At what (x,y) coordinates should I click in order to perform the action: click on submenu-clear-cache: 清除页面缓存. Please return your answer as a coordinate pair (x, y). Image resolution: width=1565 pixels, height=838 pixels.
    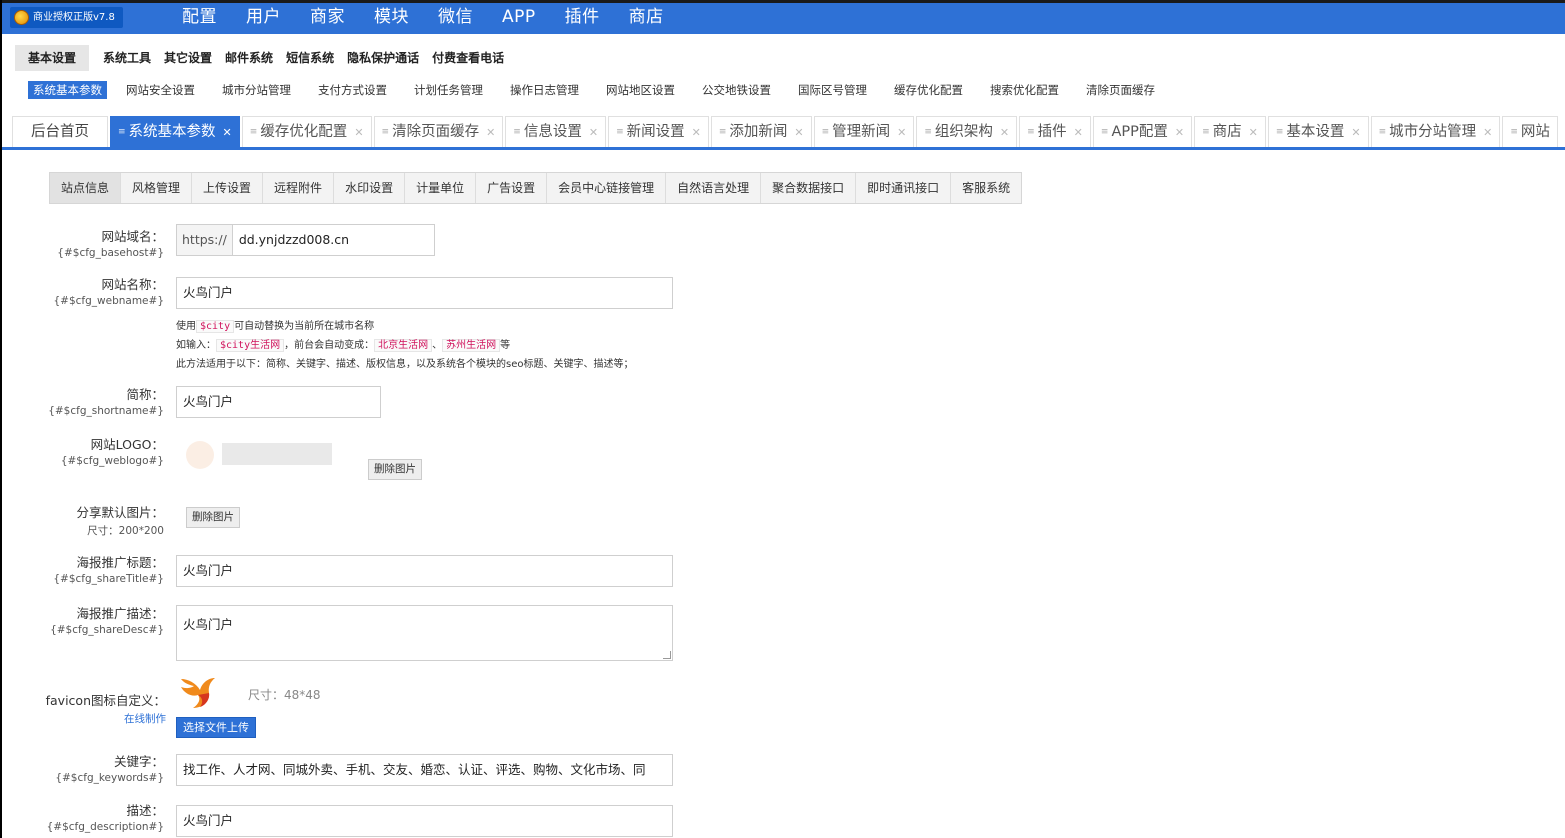
    Looking at the image, I should click on (1120, 90).